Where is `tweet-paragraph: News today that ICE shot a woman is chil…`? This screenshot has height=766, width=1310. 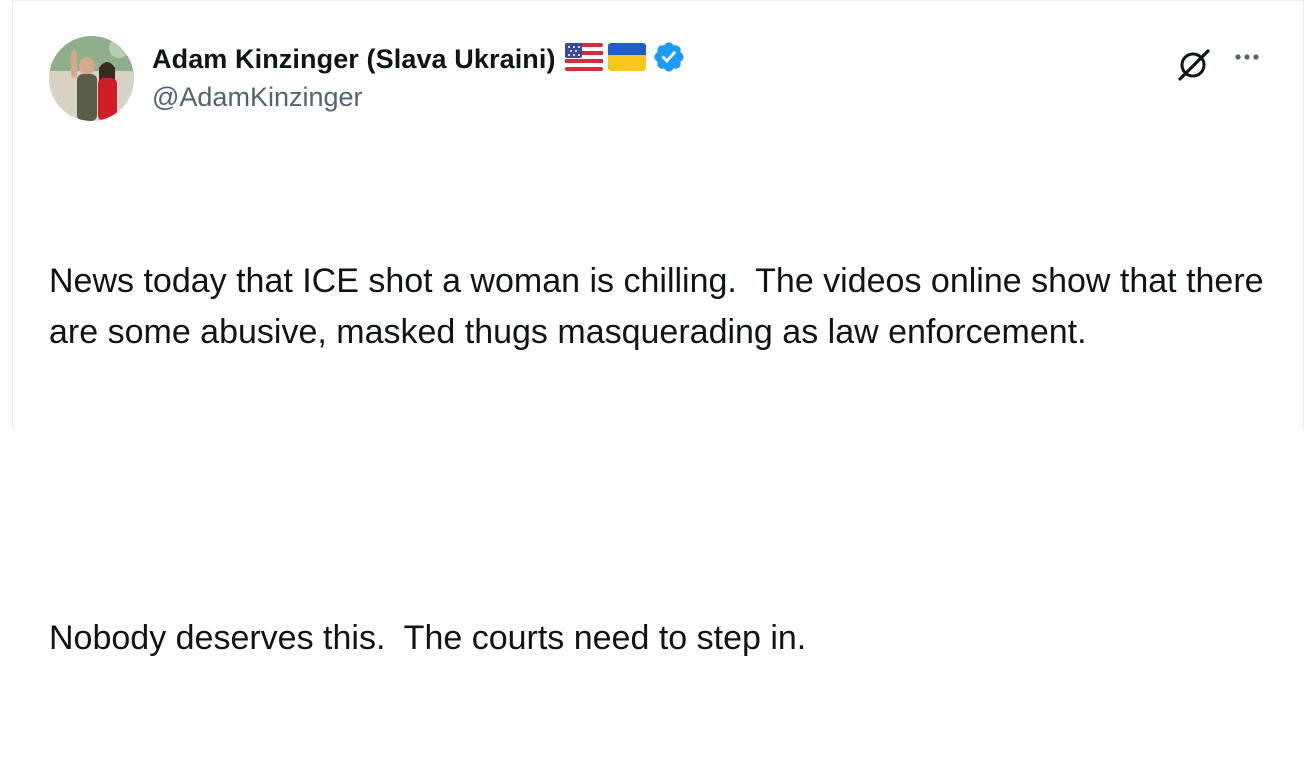 tweet-paragraph: News today that ICE shot a woman is chil… is located at coordinates (661, 306).